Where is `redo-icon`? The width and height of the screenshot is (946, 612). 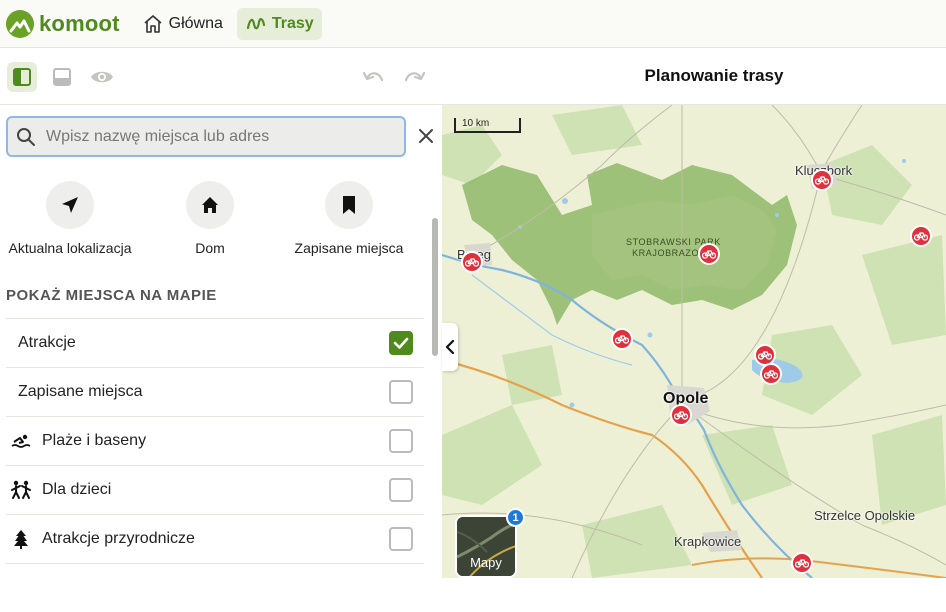
redo-icon is located at coordinates (415, 76).